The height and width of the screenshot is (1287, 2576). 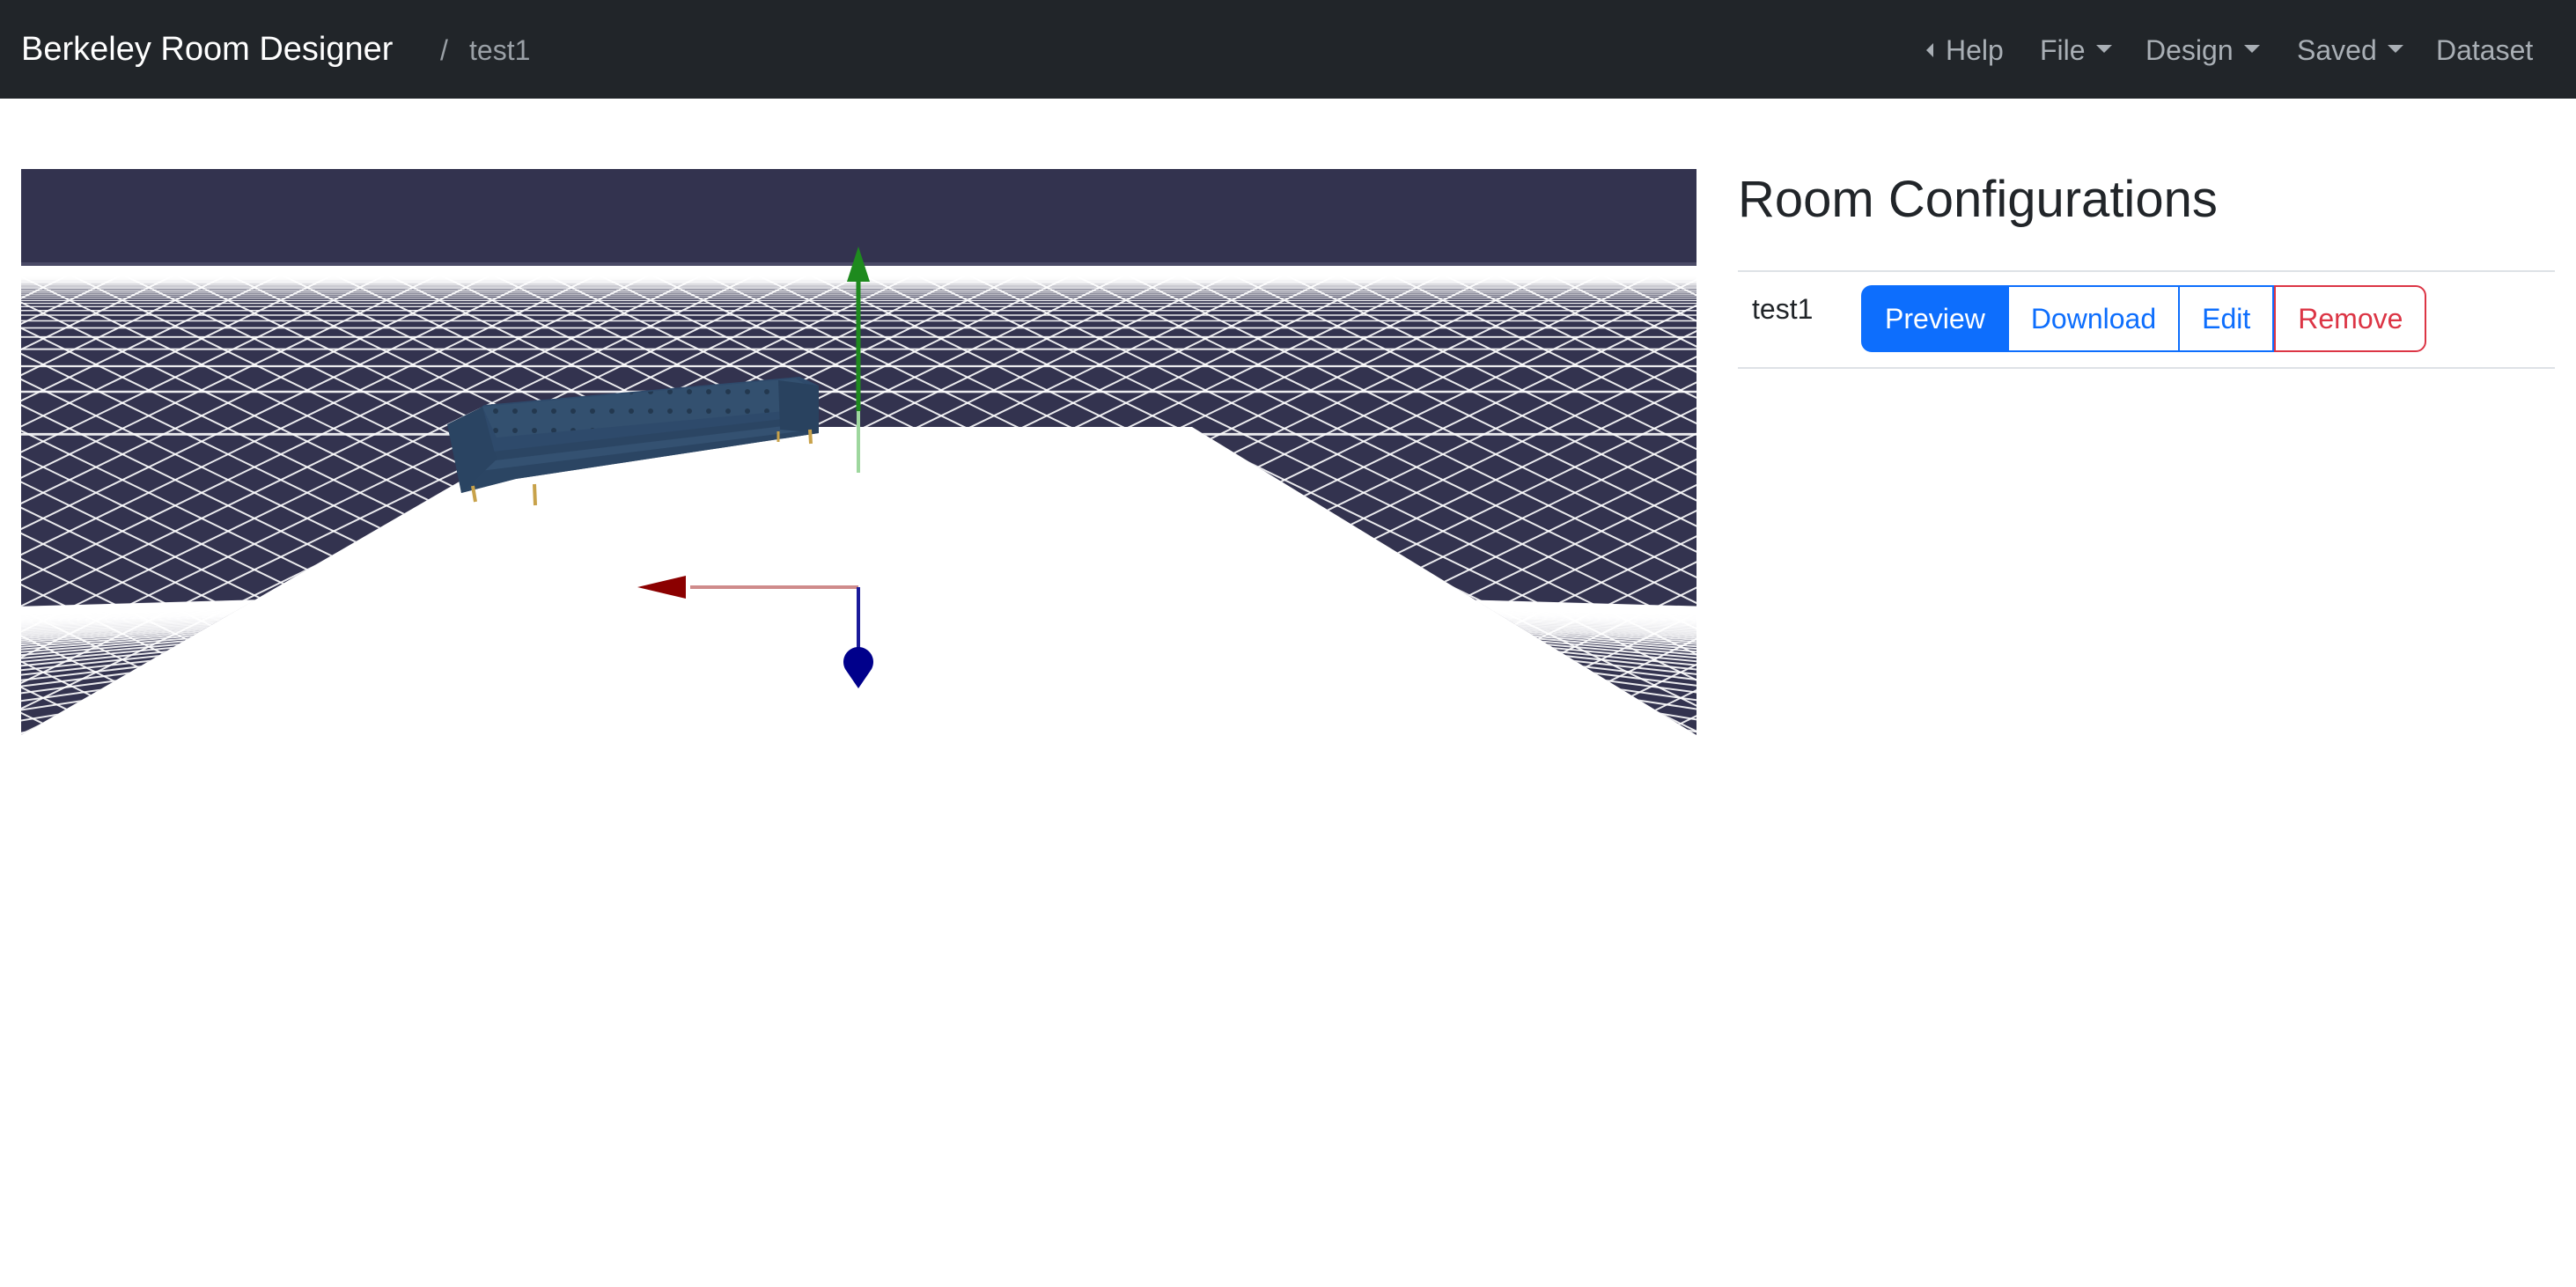 What do you see at coordinates (858, 667) in the screenshot?
I see `gizmo-z-handle-icon` at bounding box center [858, 667].